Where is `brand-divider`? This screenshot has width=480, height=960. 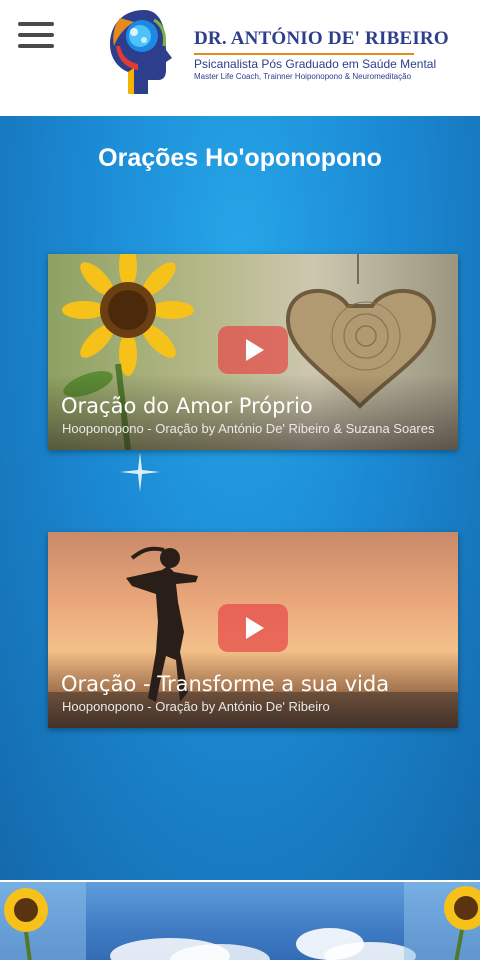
brand-divider is located at coordinates (304, 54).